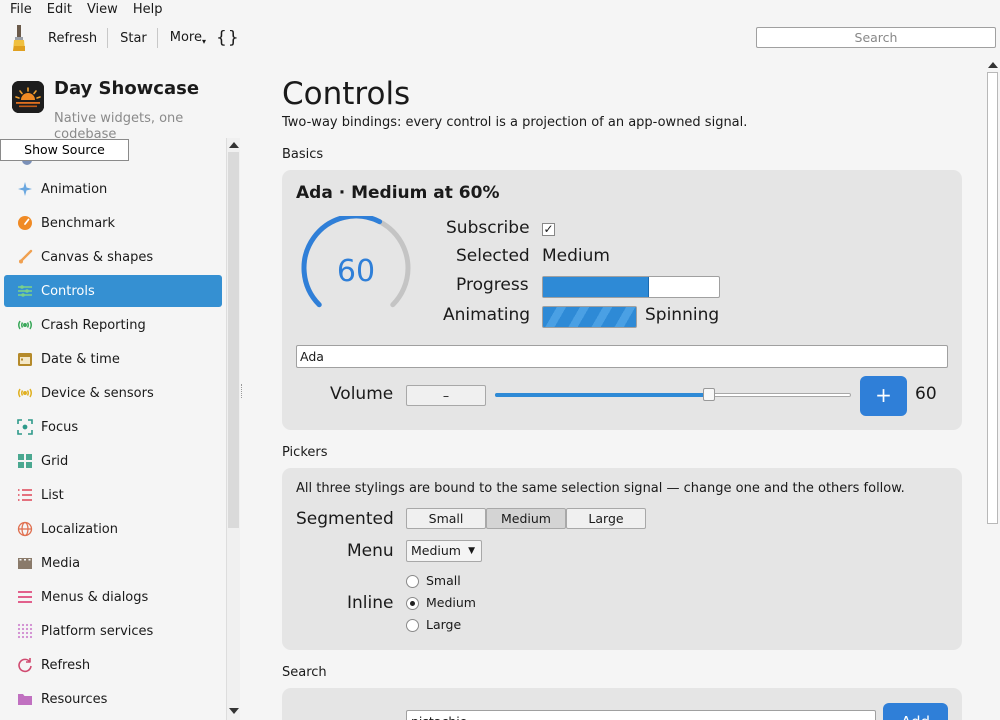 This screenshot has width=1000, height=720. I want to click on list-icon, so click(25, 495).